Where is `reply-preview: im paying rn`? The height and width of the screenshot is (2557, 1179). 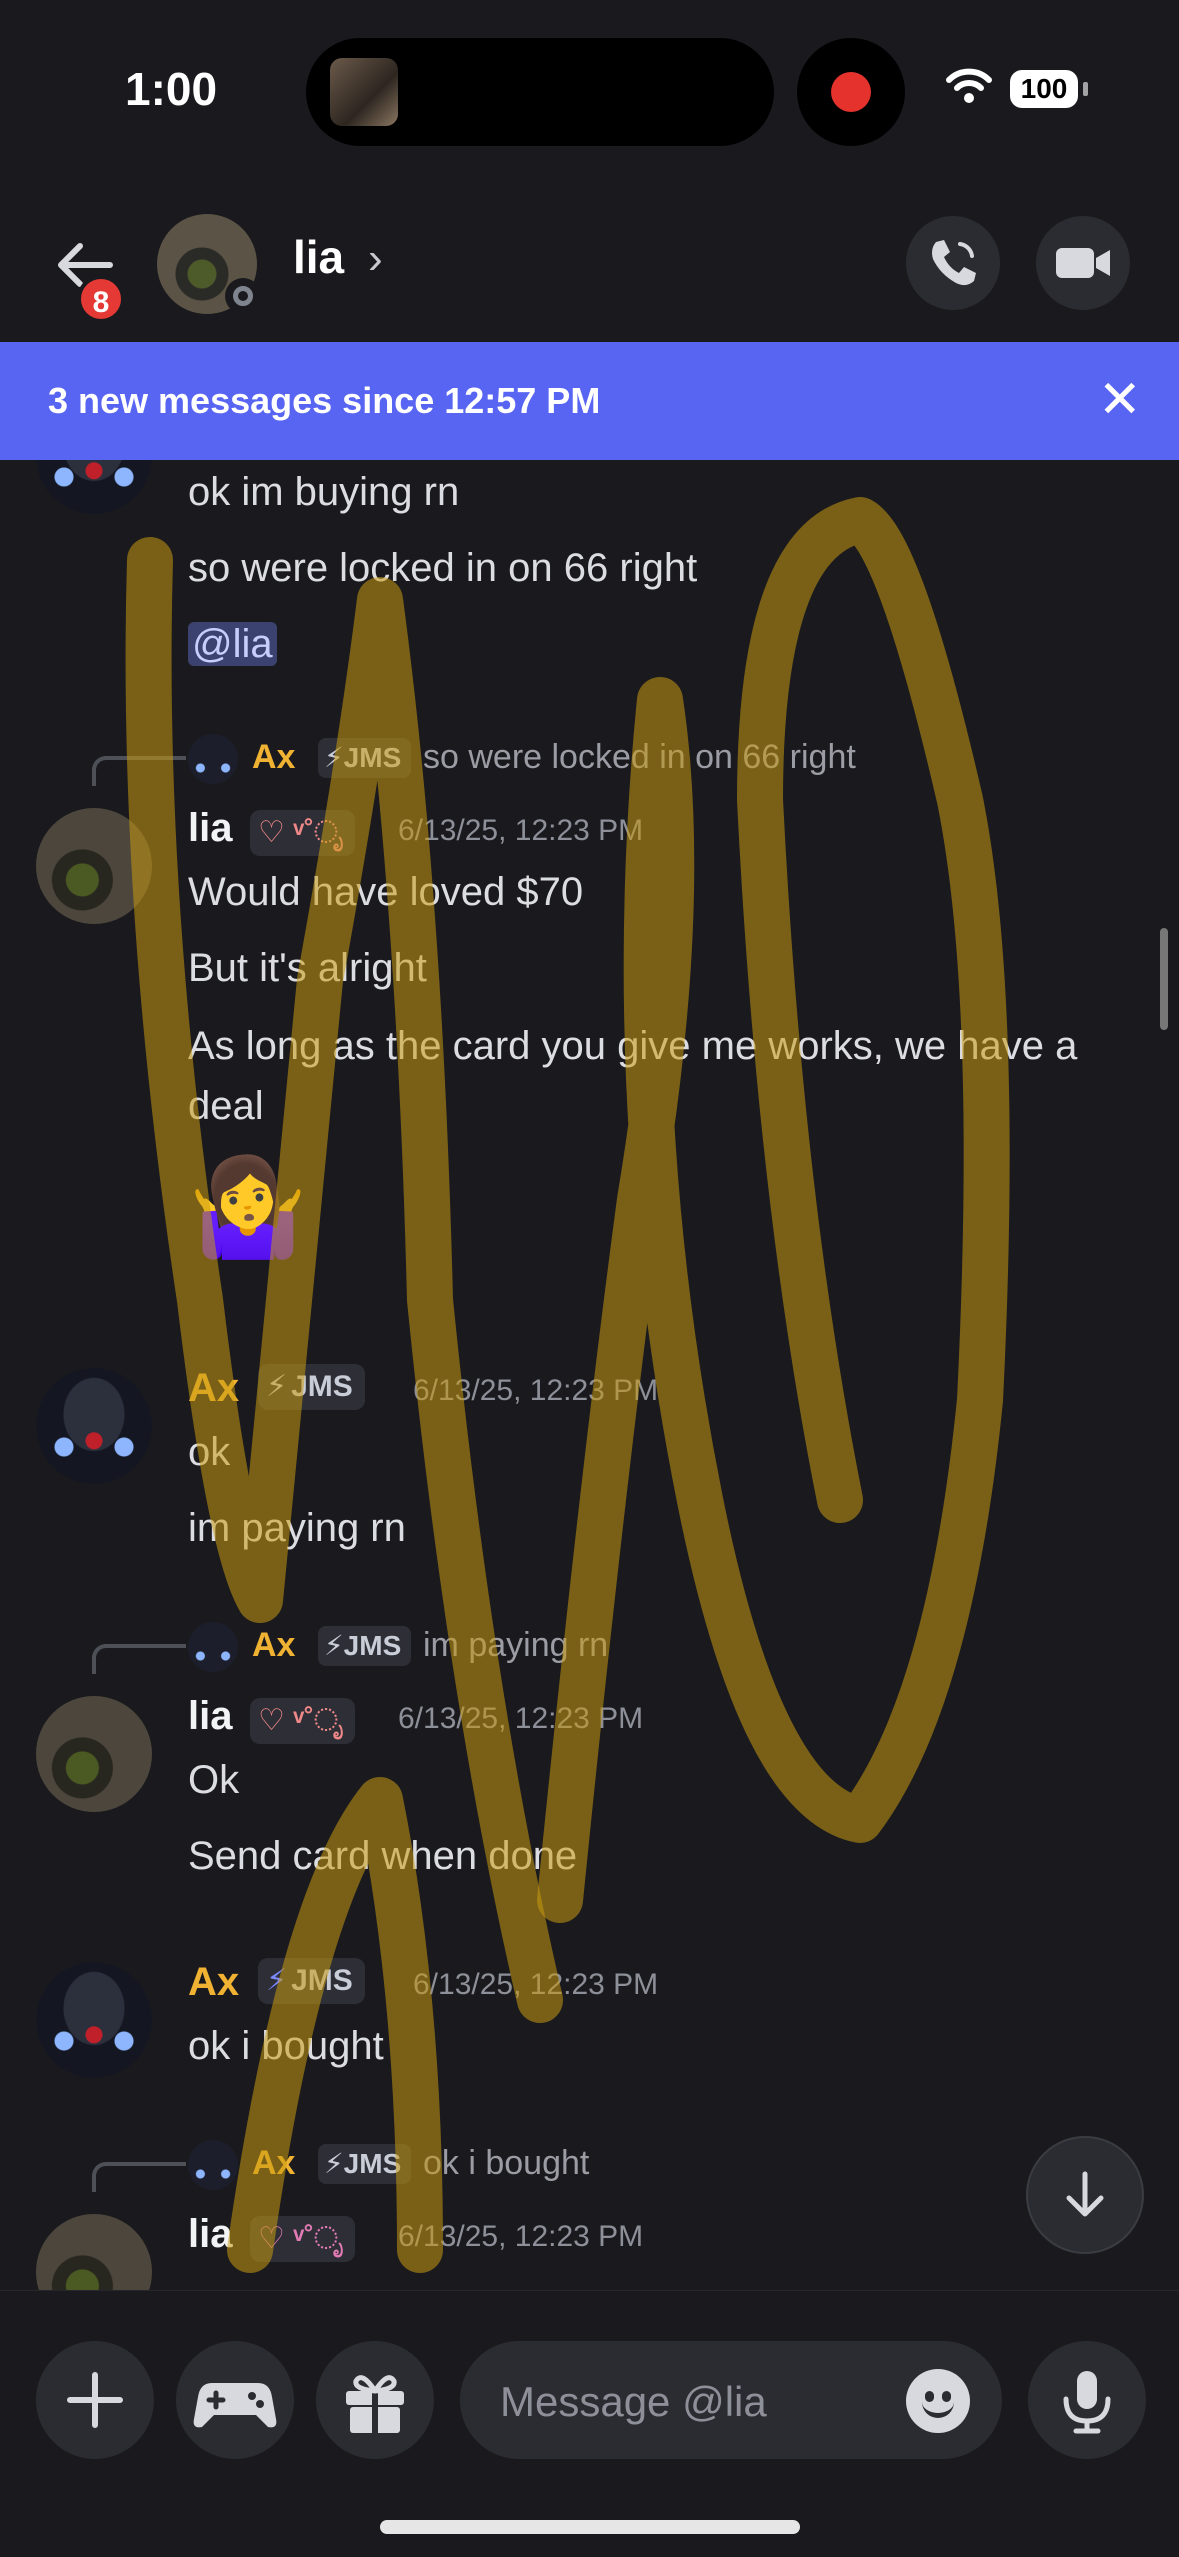 reply-preview: im paying rn is located at coordinates (515, 1645).